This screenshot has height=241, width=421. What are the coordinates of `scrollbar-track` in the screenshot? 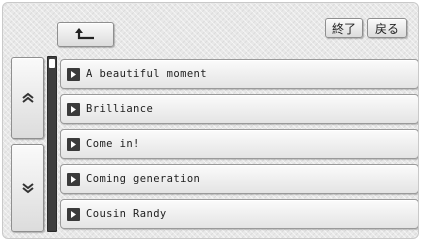 It's located at (52, 144).